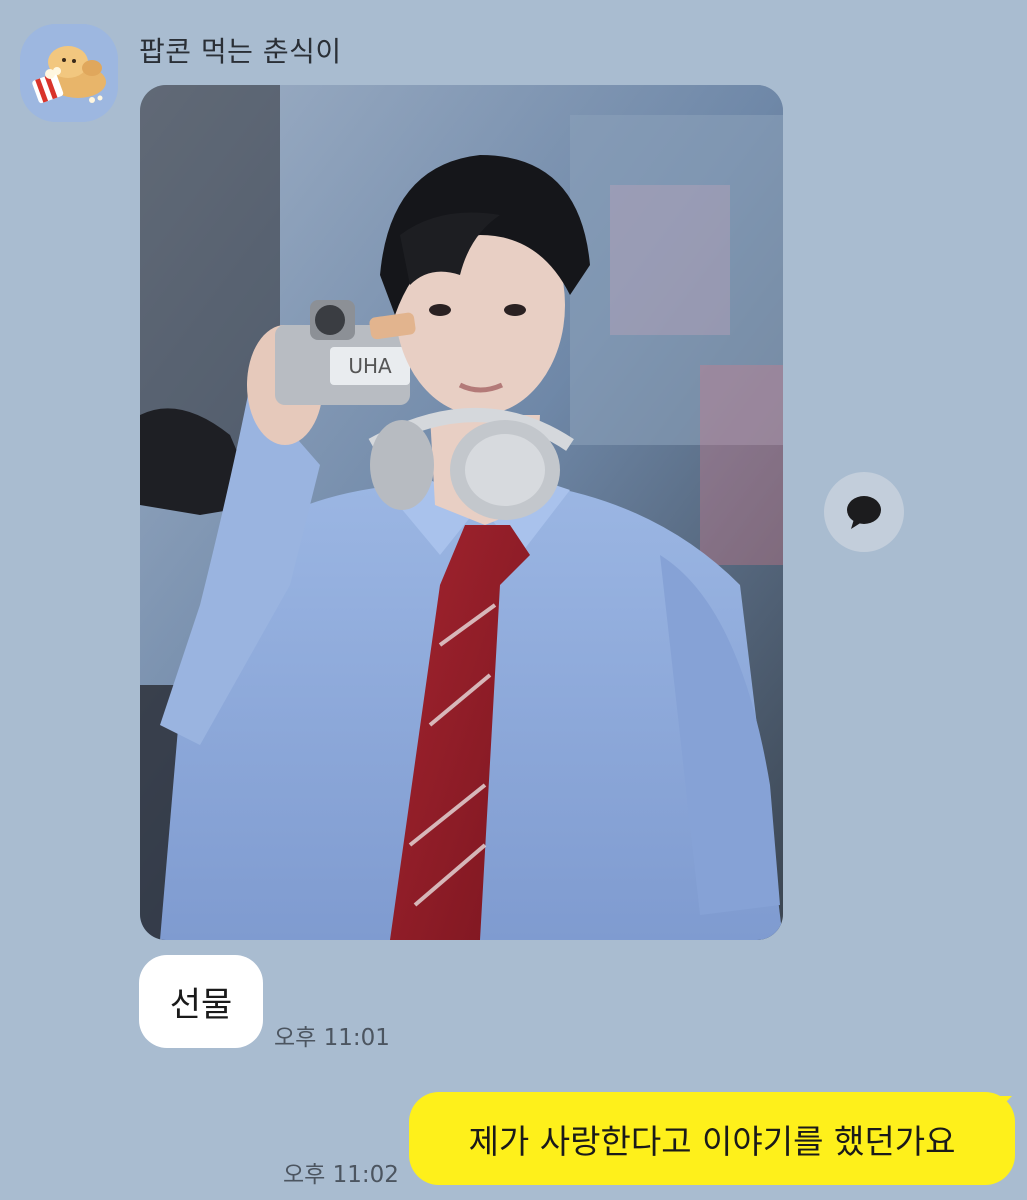 This screenshot has height=1200, width=1027. What do you see at coordinates (240, 51) in the screenshot?
I see `sender-name: 팝콘 먹는 춘식이` at bounding box center [240, 51].